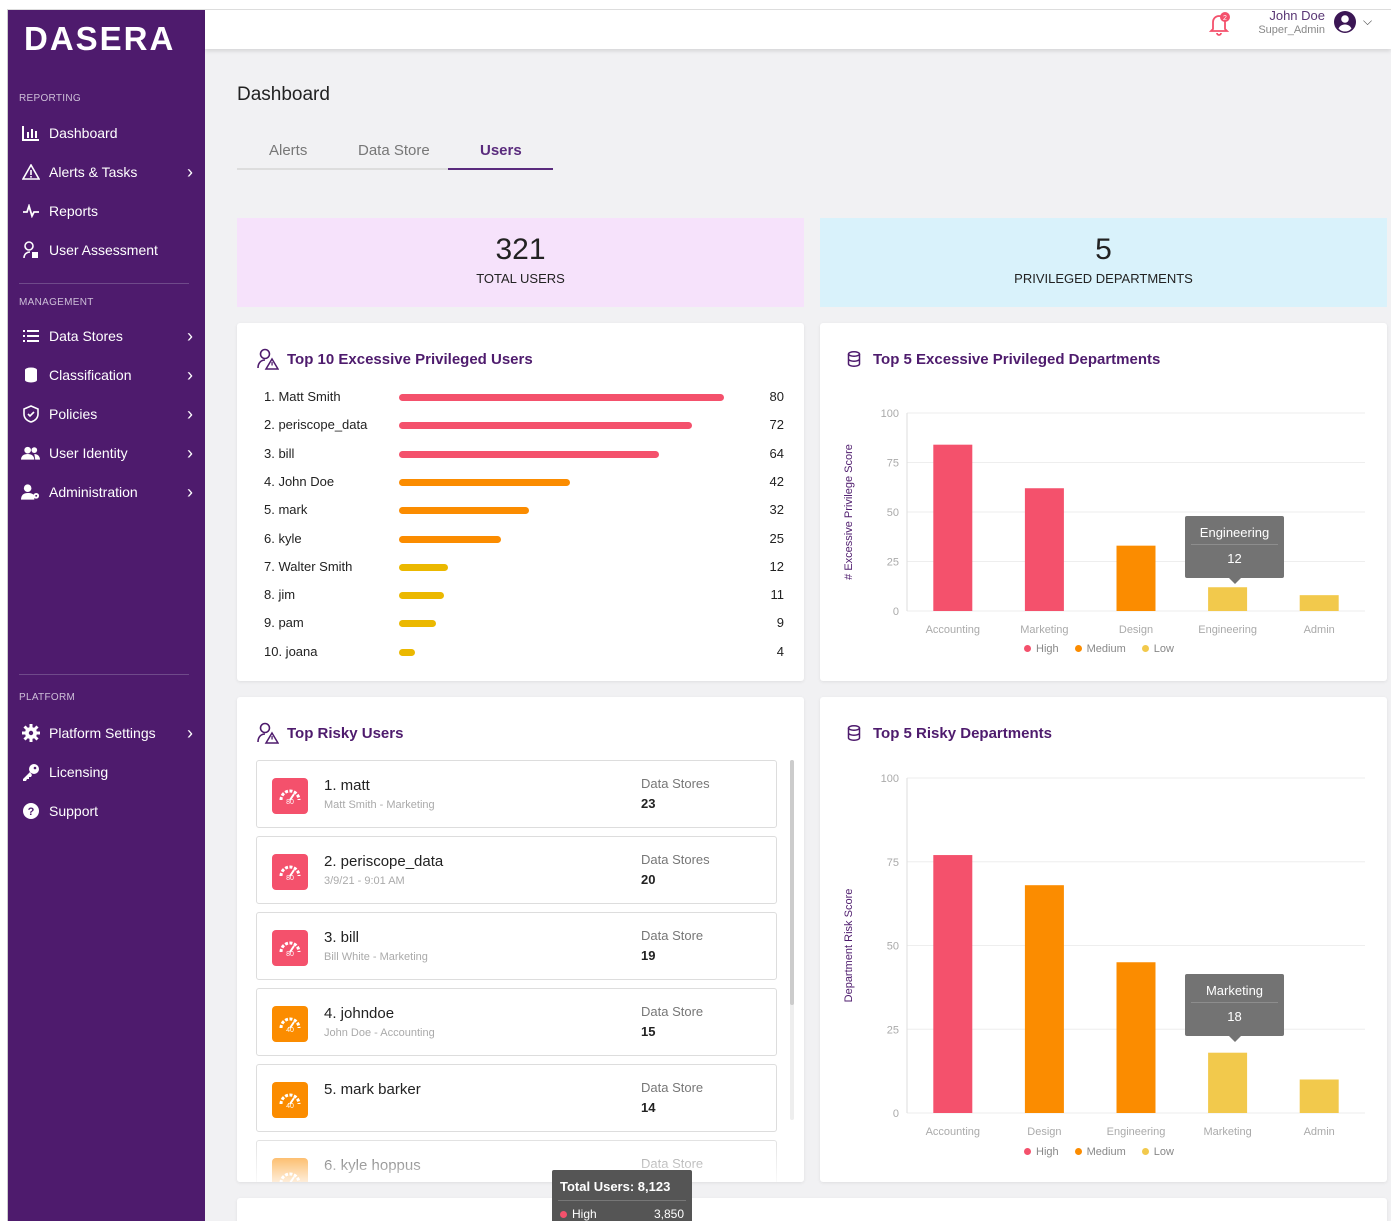 The image size is (1392, 1221). I want to click on sidebar-divider, so click(104, 283).